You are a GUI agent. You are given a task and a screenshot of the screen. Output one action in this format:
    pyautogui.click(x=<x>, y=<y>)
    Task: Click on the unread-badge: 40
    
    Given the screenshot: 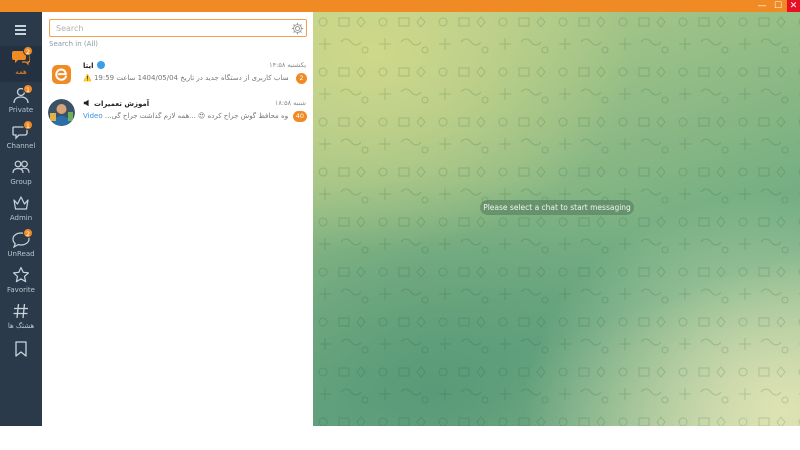 What is the action you would take?
    pyautogui.click(x=299, y=116)
    